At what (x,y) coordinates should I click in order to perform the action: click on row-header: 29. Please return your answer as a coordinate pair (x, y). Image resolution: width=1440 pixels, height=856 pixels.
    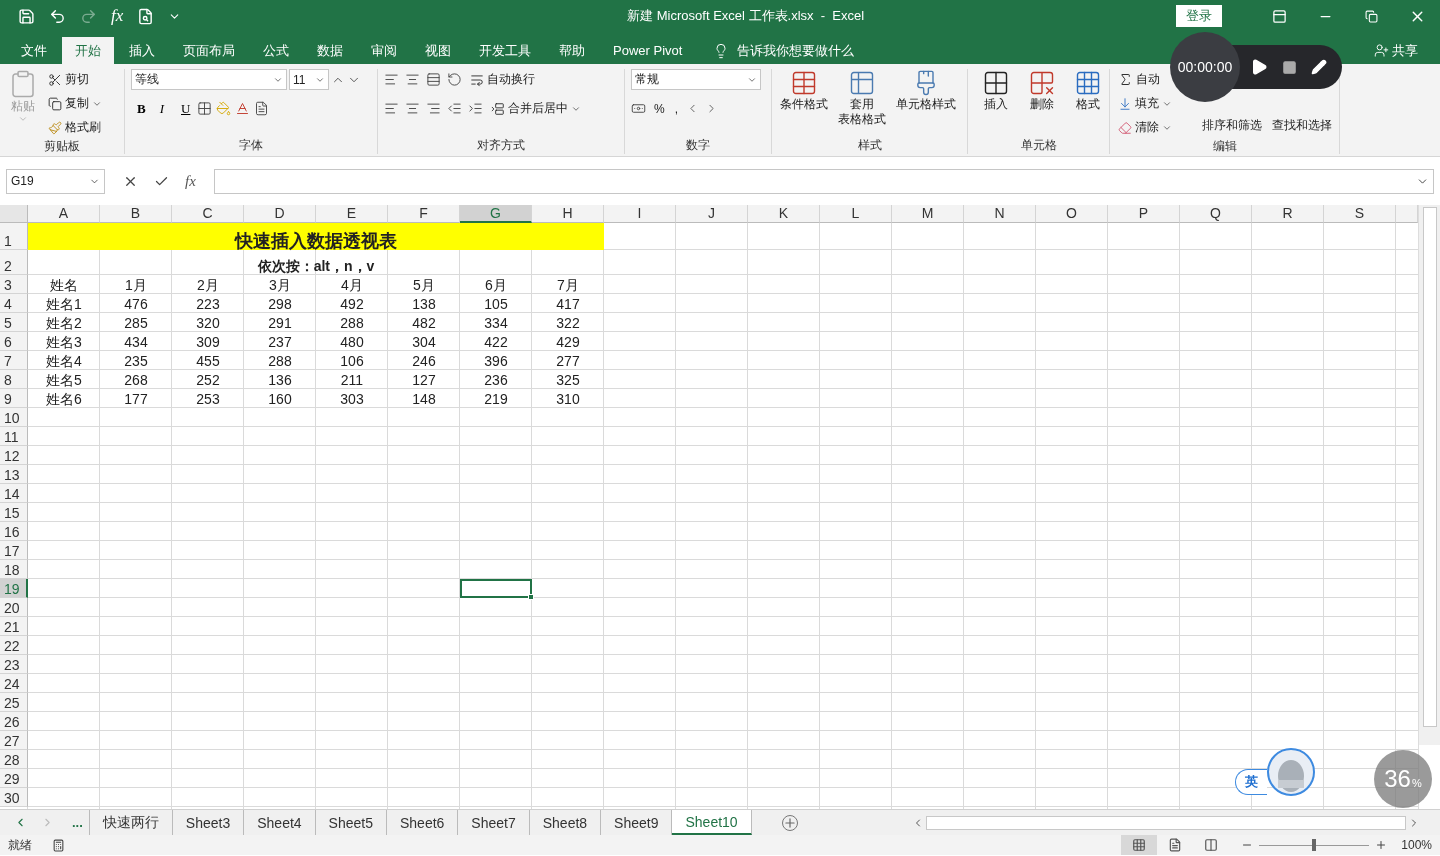
    Looking at the image, I should click on (14, 778).